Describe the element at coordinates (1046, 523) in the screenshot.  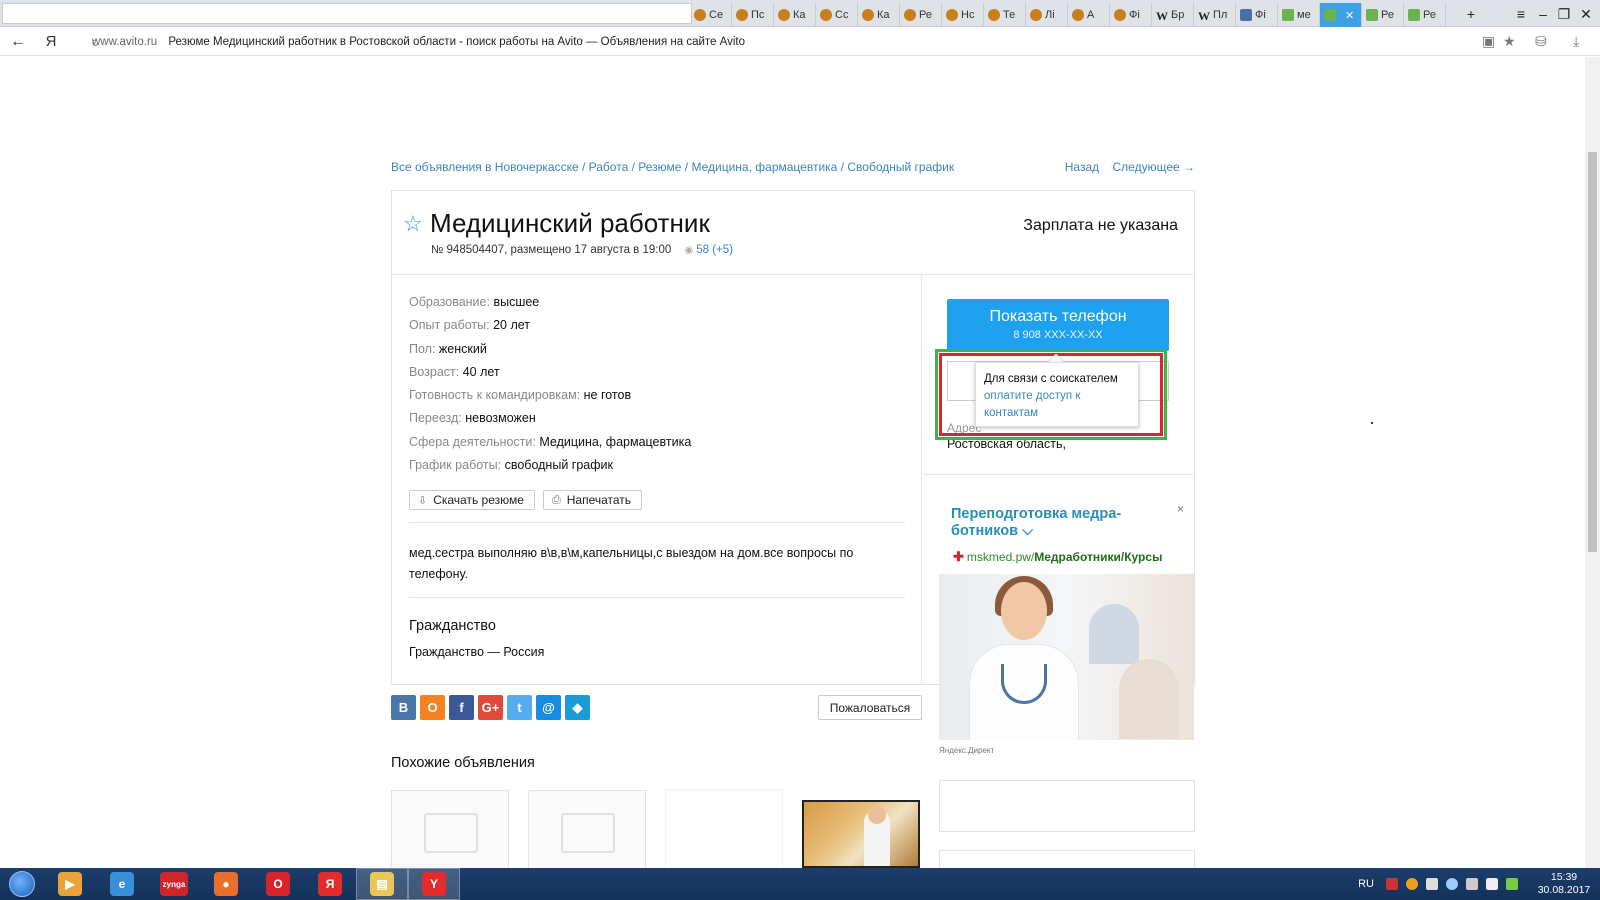
I see `ad-title: Переподготовка медра-ботников ⌵` at that location.